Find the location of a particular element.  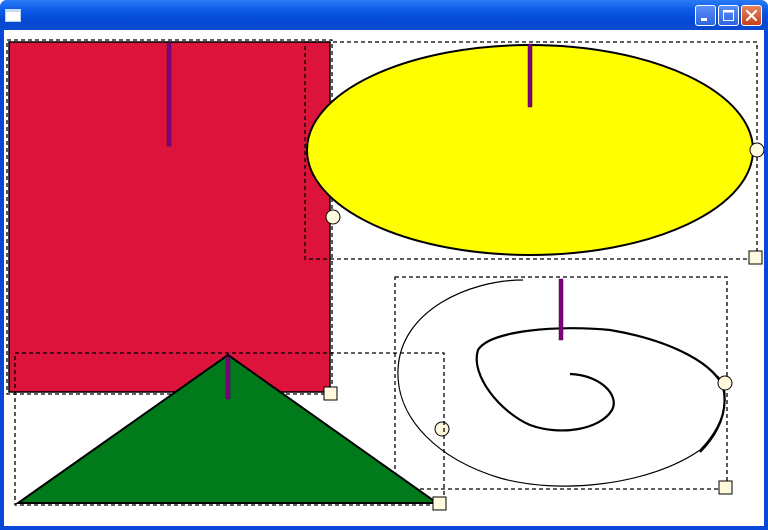

green-triangle-resize-handle is located at coordinates (439, 503).